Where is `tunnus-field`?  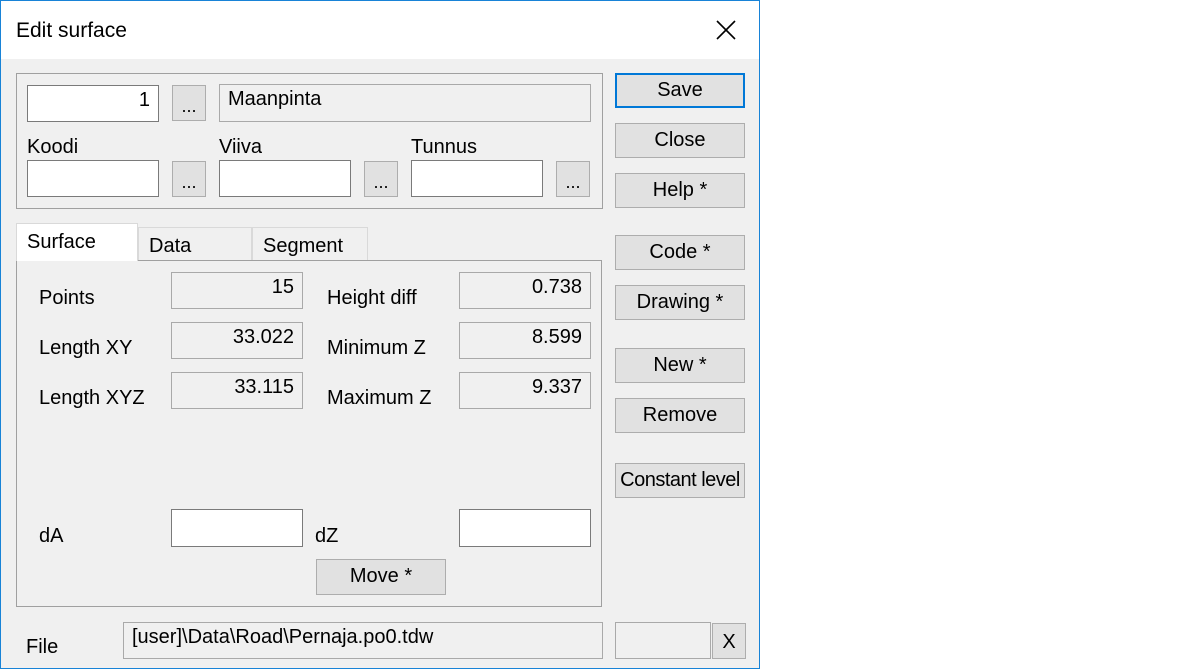
tunnus-field is located at coordinates (477, 178).